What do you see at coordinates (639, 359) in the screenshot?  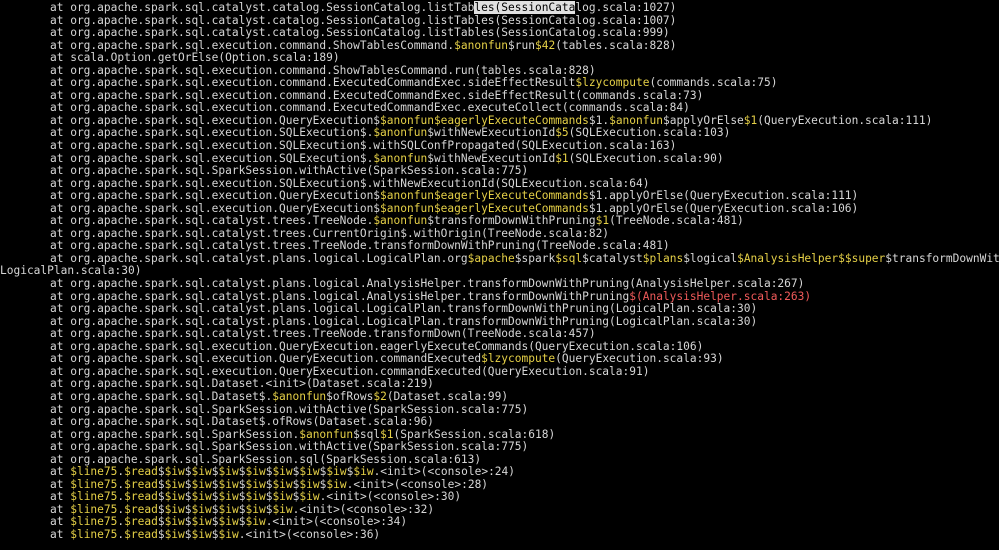 I see `text-segment: (QueryExecution.scala:93)` at bounding box center [639, 359].